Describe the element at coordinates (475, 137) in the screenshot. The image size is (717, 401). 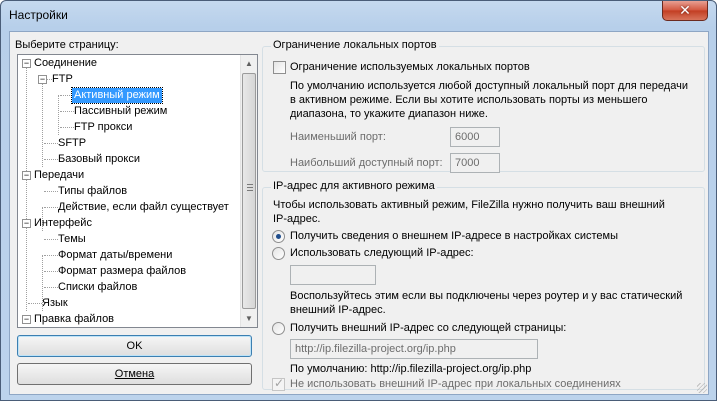
I see `min-port-input: 6000` at that location.